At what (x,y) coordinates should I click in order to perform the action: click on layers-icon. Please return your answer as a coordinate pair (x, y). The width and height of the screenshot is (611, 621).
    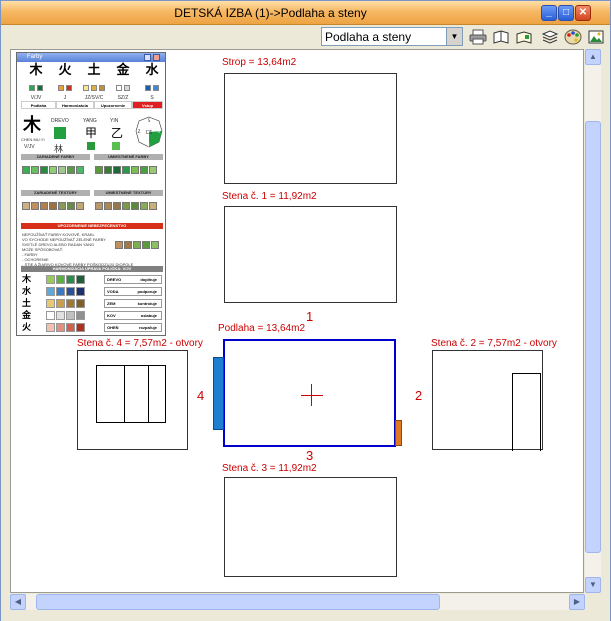
    Looking at the image, I should click on (550, 37).